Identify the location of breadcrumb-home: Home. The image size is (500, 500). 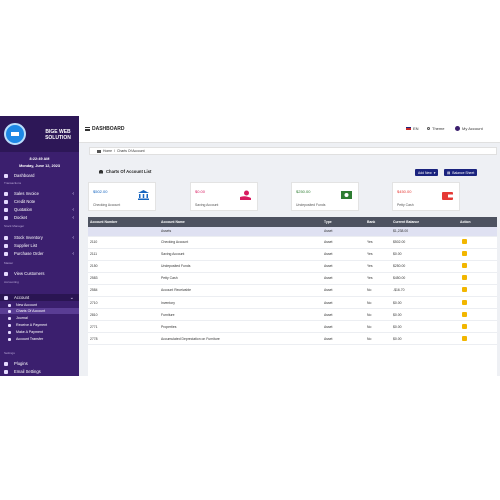
(107, 151).